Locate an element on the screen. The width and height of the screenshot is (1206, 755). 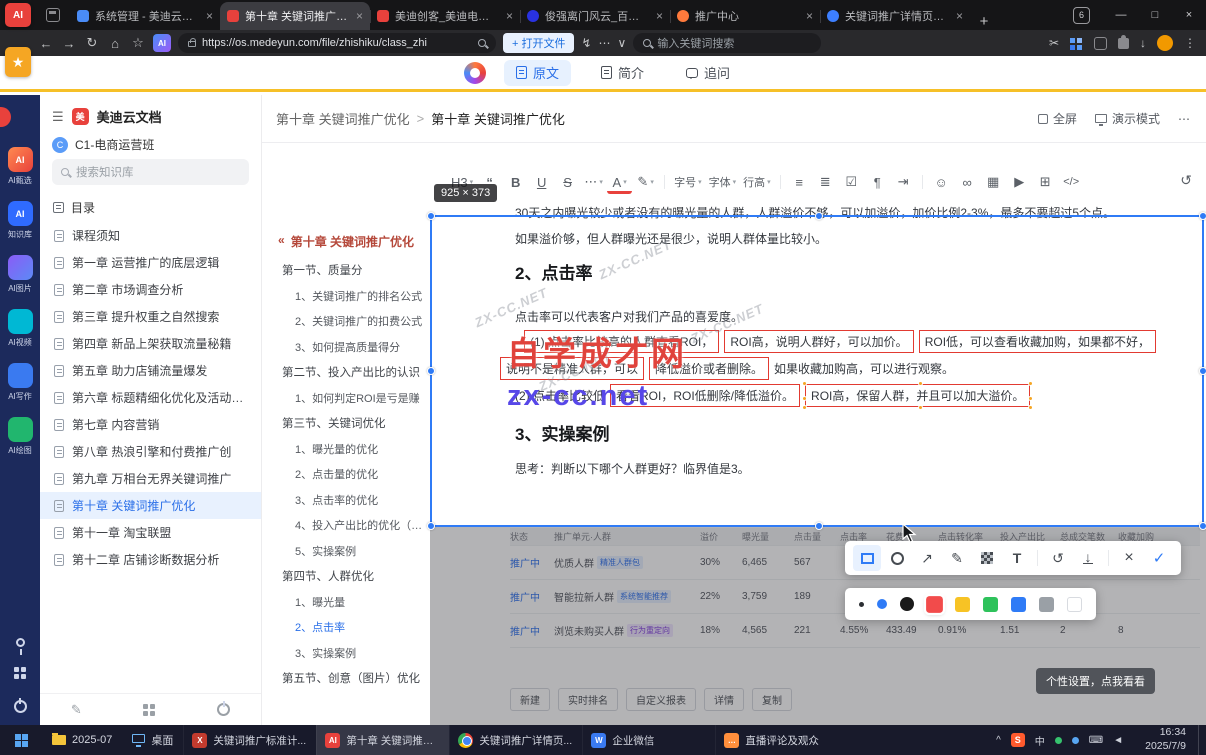
rectangle-tool is located at coordinates (867, 558).